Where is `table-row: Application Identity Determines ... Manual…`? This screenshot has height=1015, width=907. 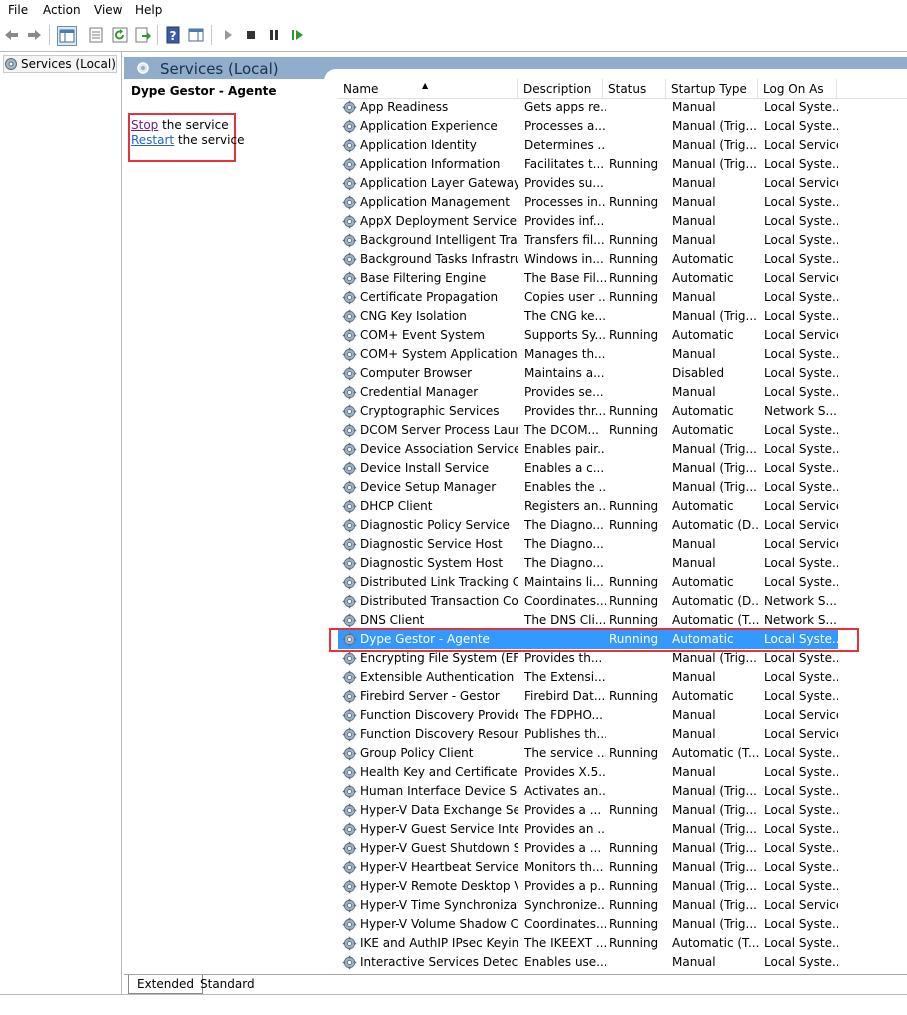
table-row: Application Identity Determines ... Manual… is located at coordinates (588, 145).